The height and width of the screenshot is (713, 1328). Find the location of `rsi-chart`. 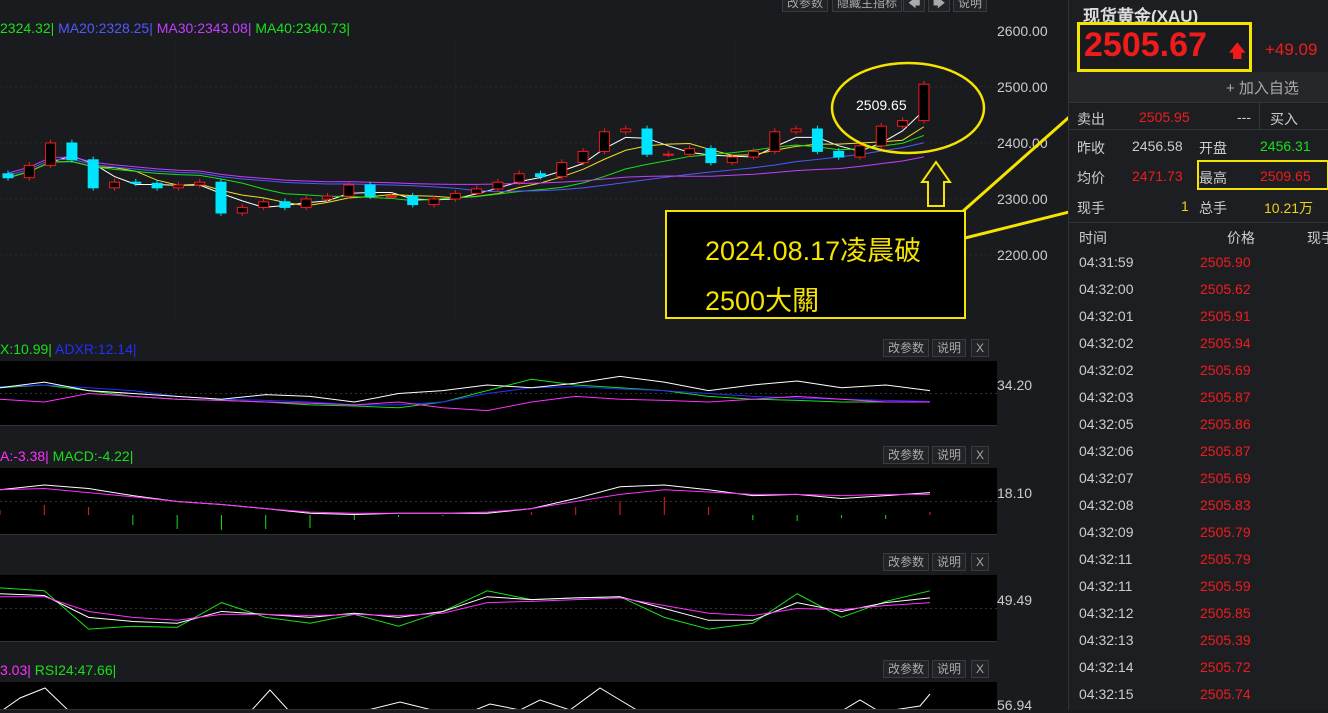

rsi-chart is located at coordinates (498, 696).